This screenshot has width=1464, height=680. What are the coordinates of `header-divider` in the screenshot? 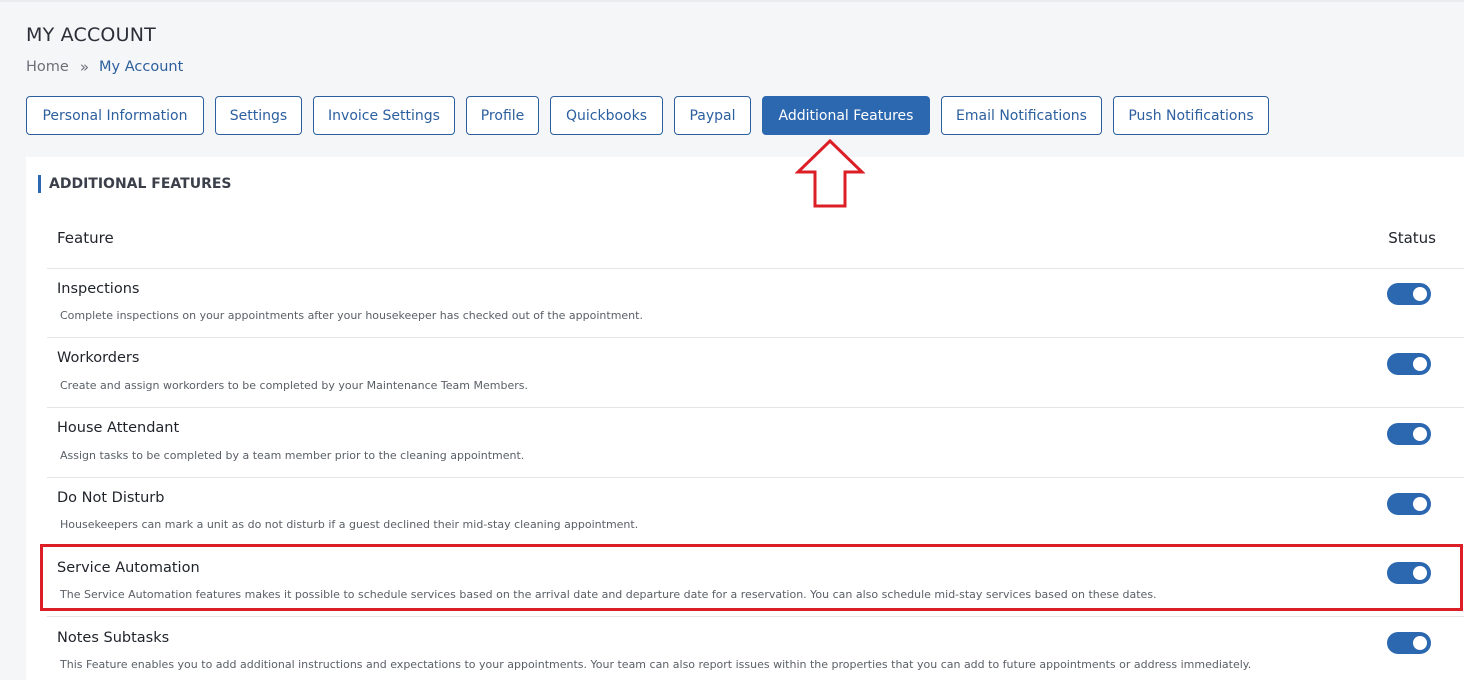 It's located at (755, 268).